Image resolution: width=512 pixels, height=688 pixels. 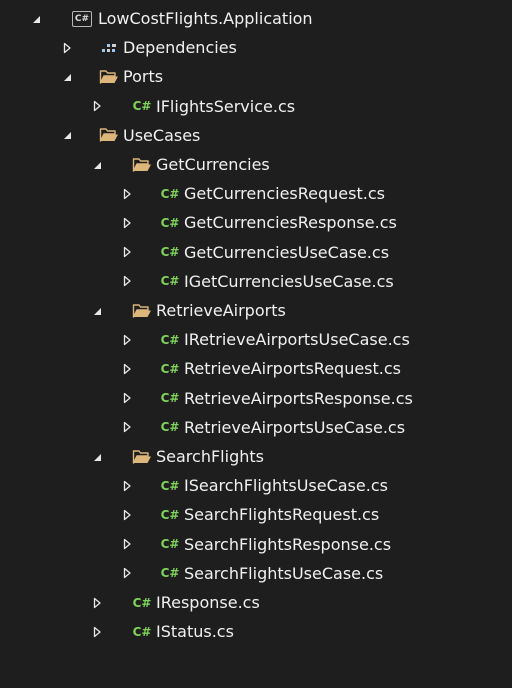 I want to click on tree-row-project: C# LowCostFlights.Application, so click(x=256, y=18).